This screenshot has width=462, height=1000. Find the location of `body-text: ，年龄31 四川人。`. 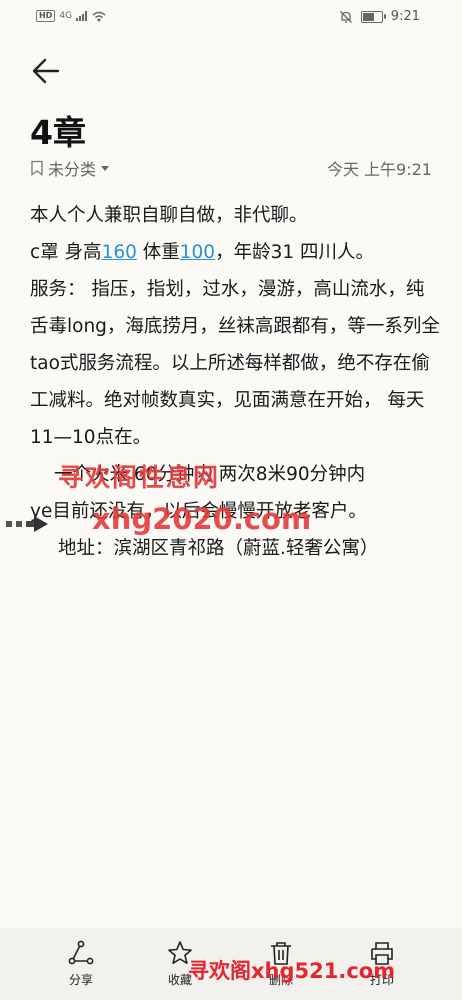

body-text: ，年龄31 四川人。 is located at coordinates (294, 252).